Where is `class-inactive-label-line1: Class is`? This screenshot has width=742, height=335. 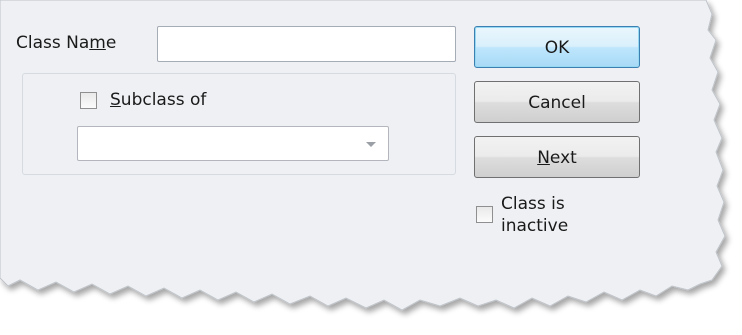 class-inactive-label-line1: Class is is located at coordinates (533, 204).